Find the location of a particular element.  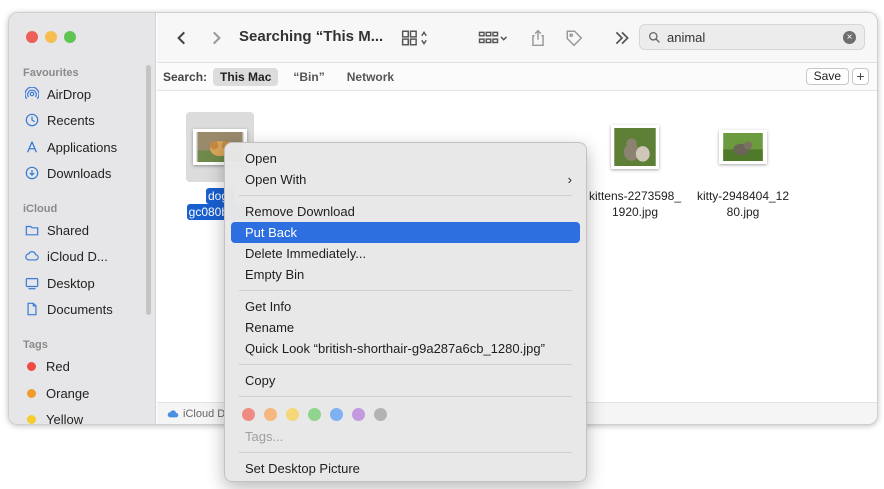

chevron-right-icon is located at coordinates (217, 38).